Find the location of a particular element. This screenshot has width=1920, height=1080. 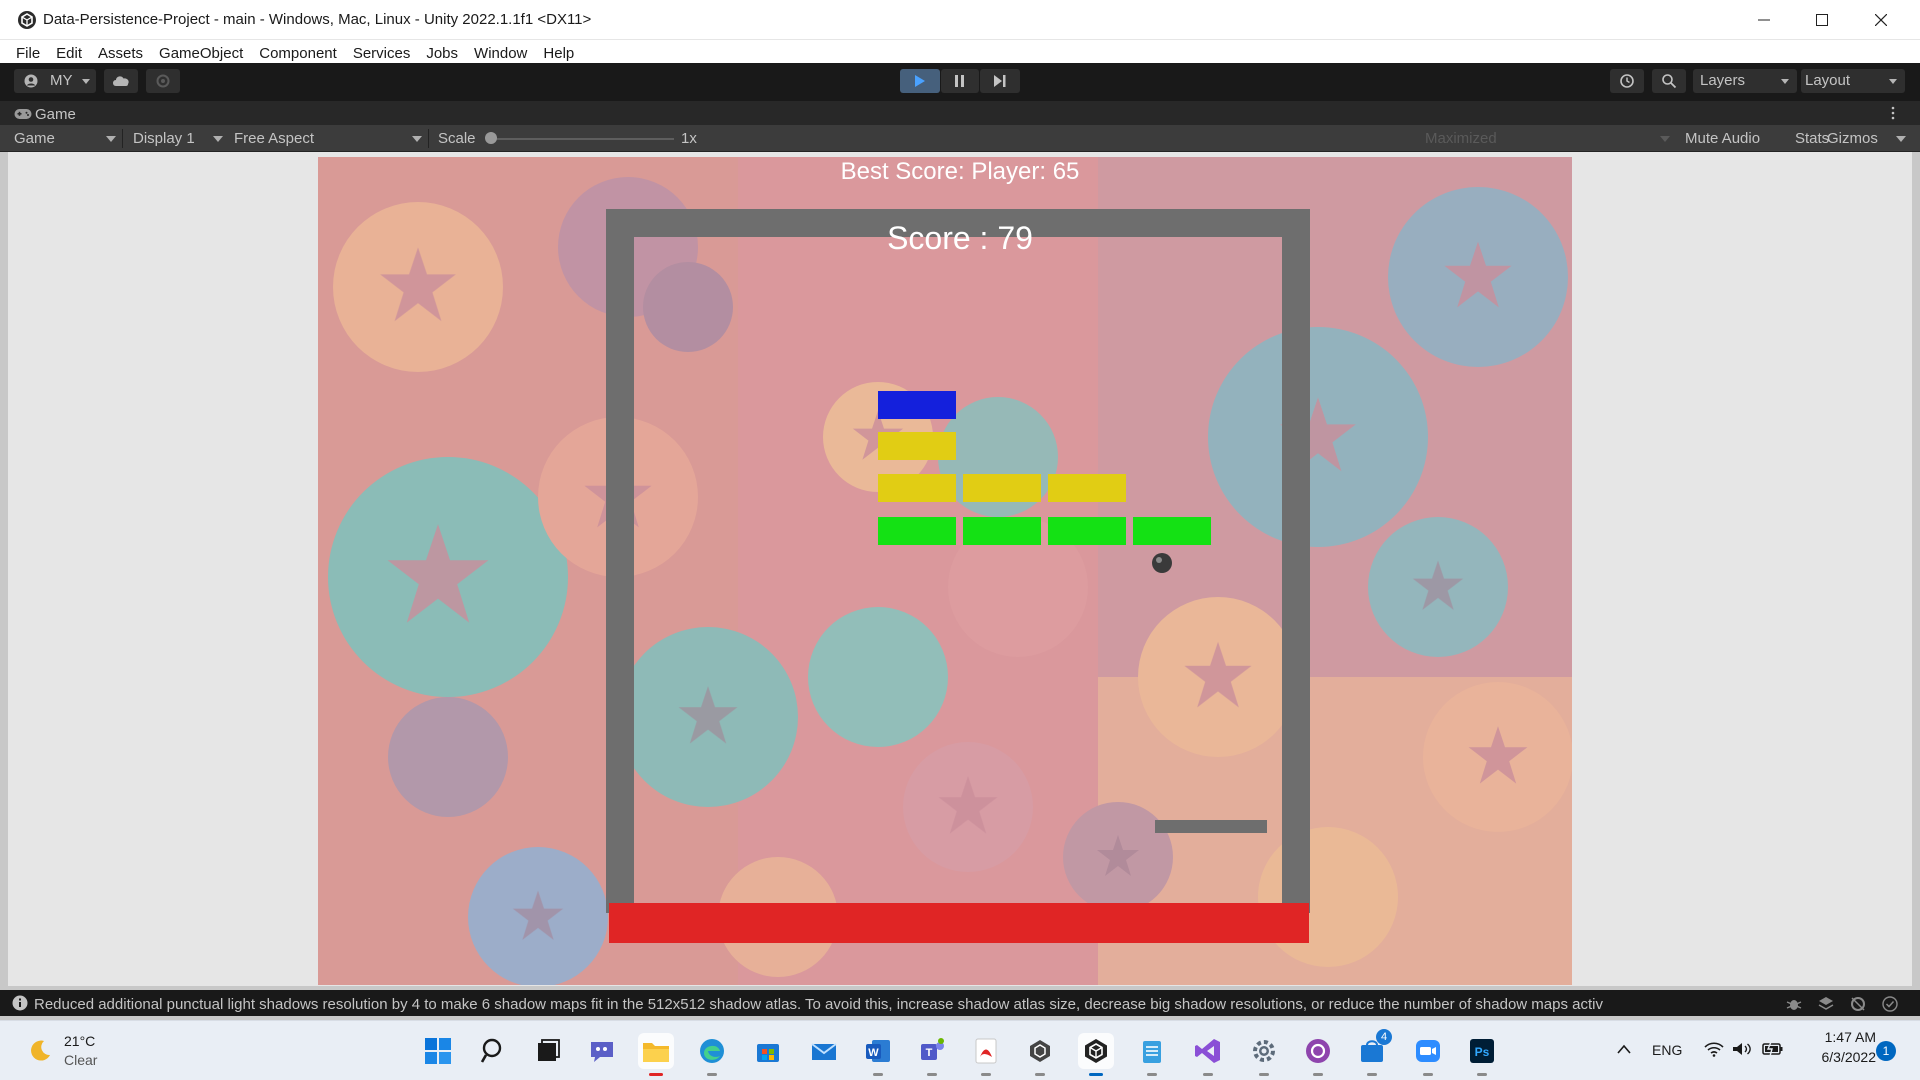

notification-badge: 1 is located at coordinates (1886, 1051).